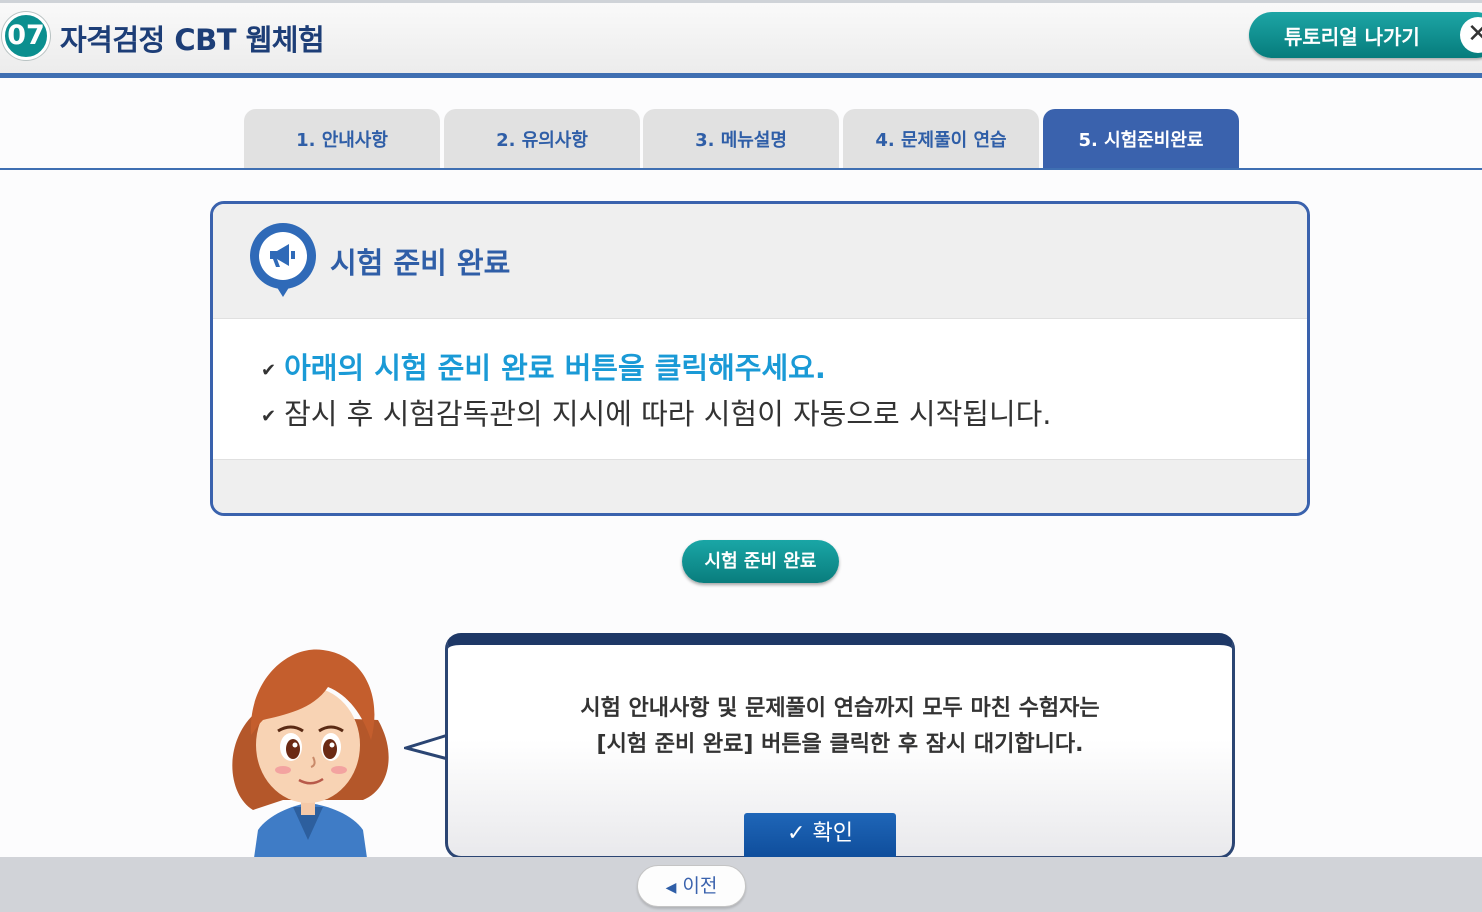 The height and width of the screenshot is (912, 1482). What do you see at coordinates (741, 139) in the screenshot?
I see `tab-menu-description: 3. 메뉴설명` at bounding box center [741, 139].